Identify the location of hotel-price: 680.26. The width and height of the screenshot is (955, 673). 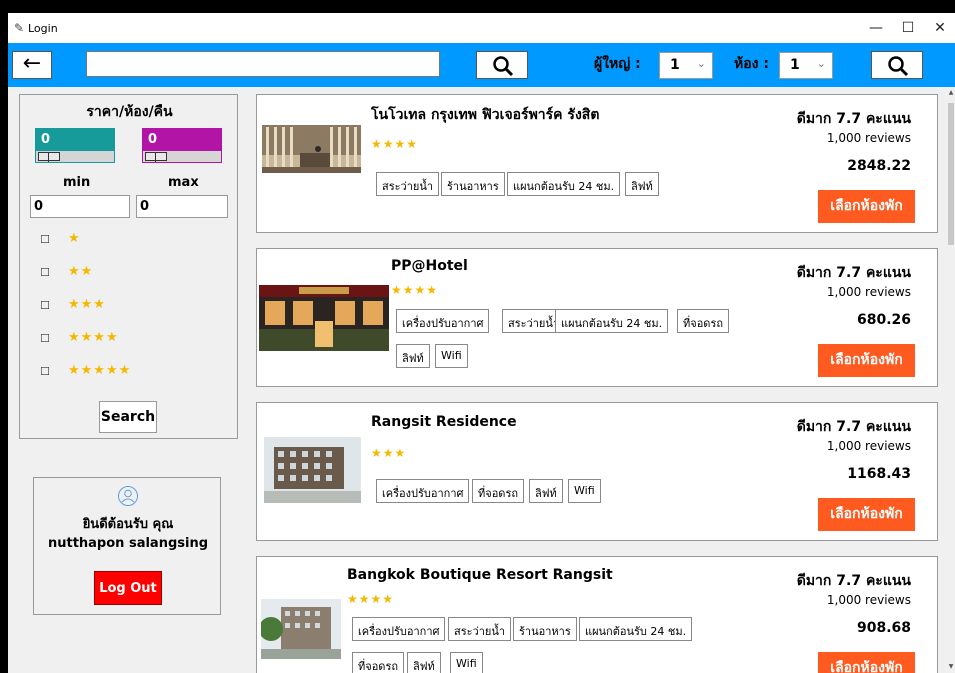
(883, 320).